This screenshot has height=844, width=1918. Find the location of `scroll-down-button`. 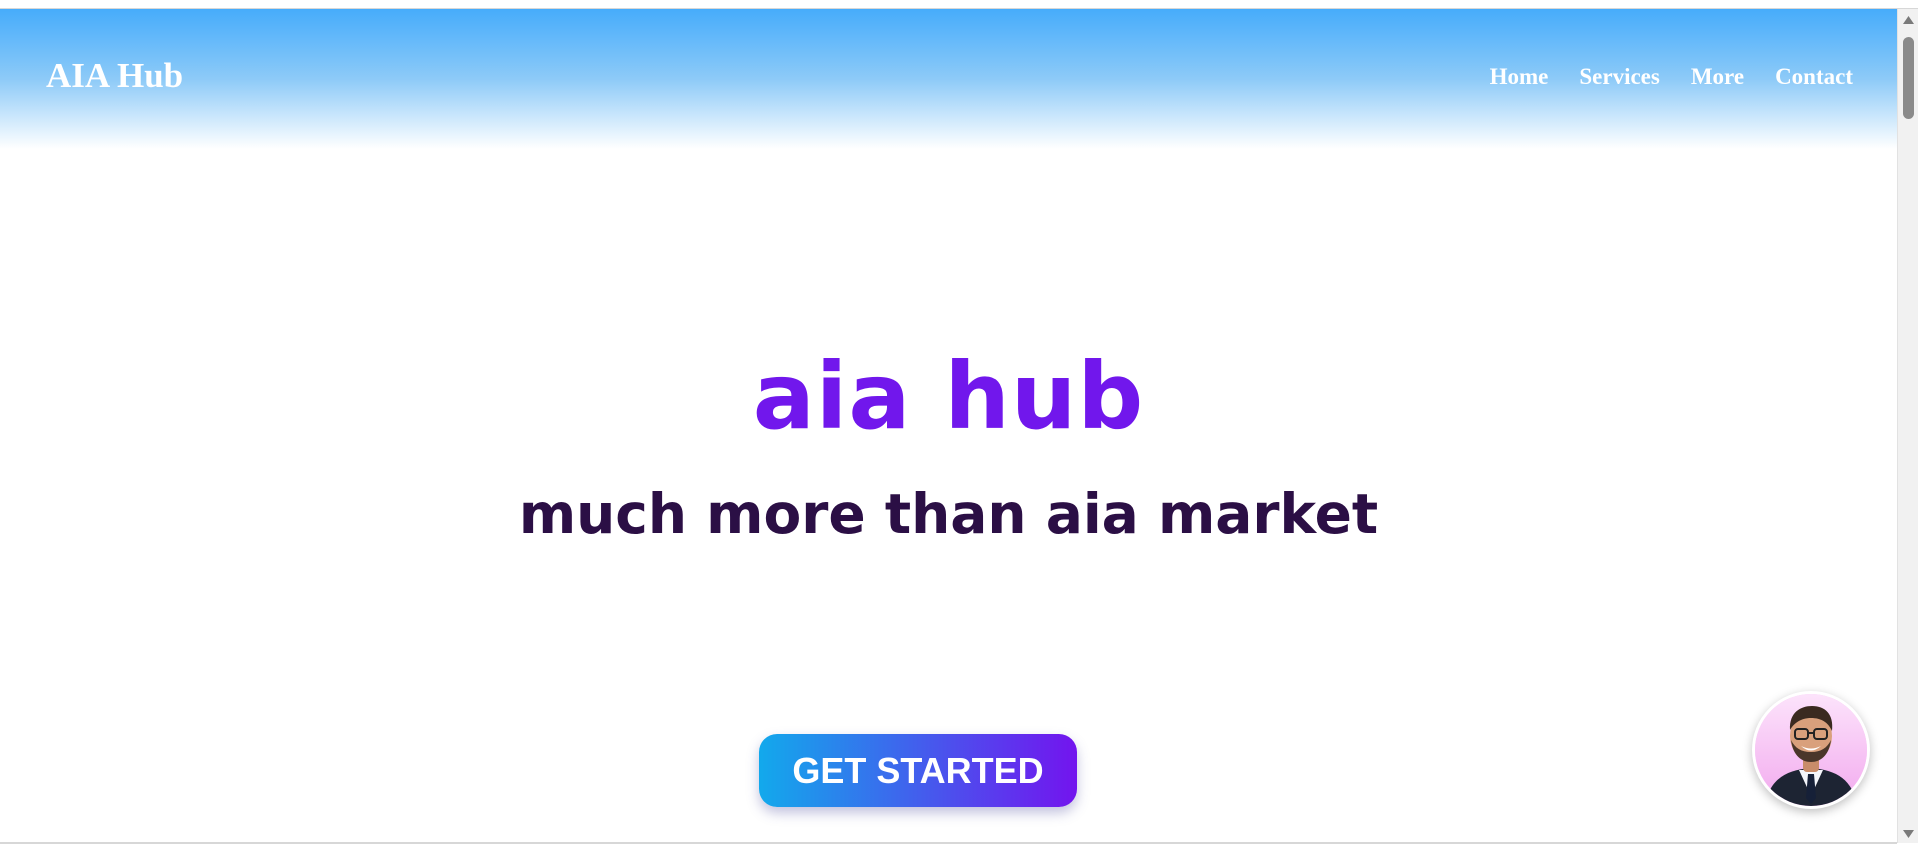

scroll-down-button is located at coordinates (1908, 834).